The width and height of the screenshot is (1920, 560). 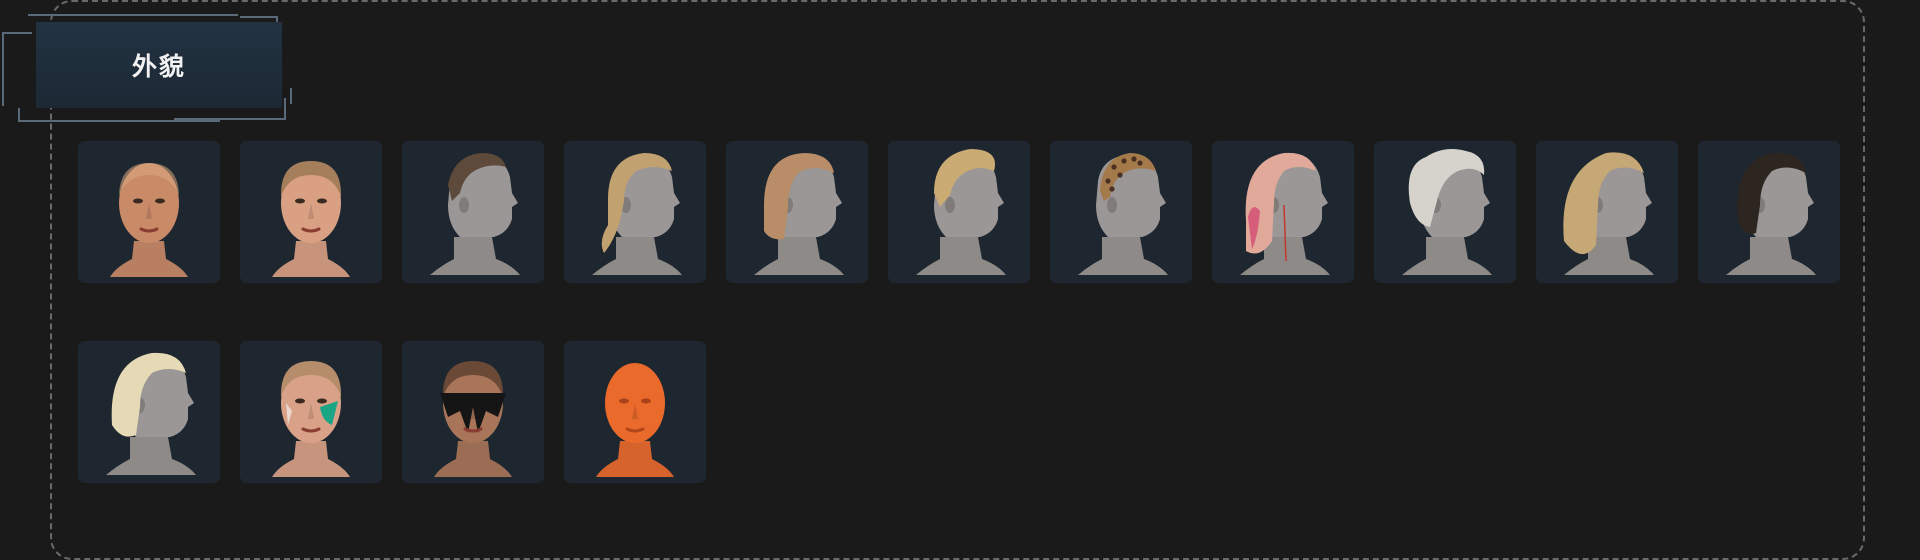 I want to click on platinum-wavy-hair-icon, so click(x=151, y=413).